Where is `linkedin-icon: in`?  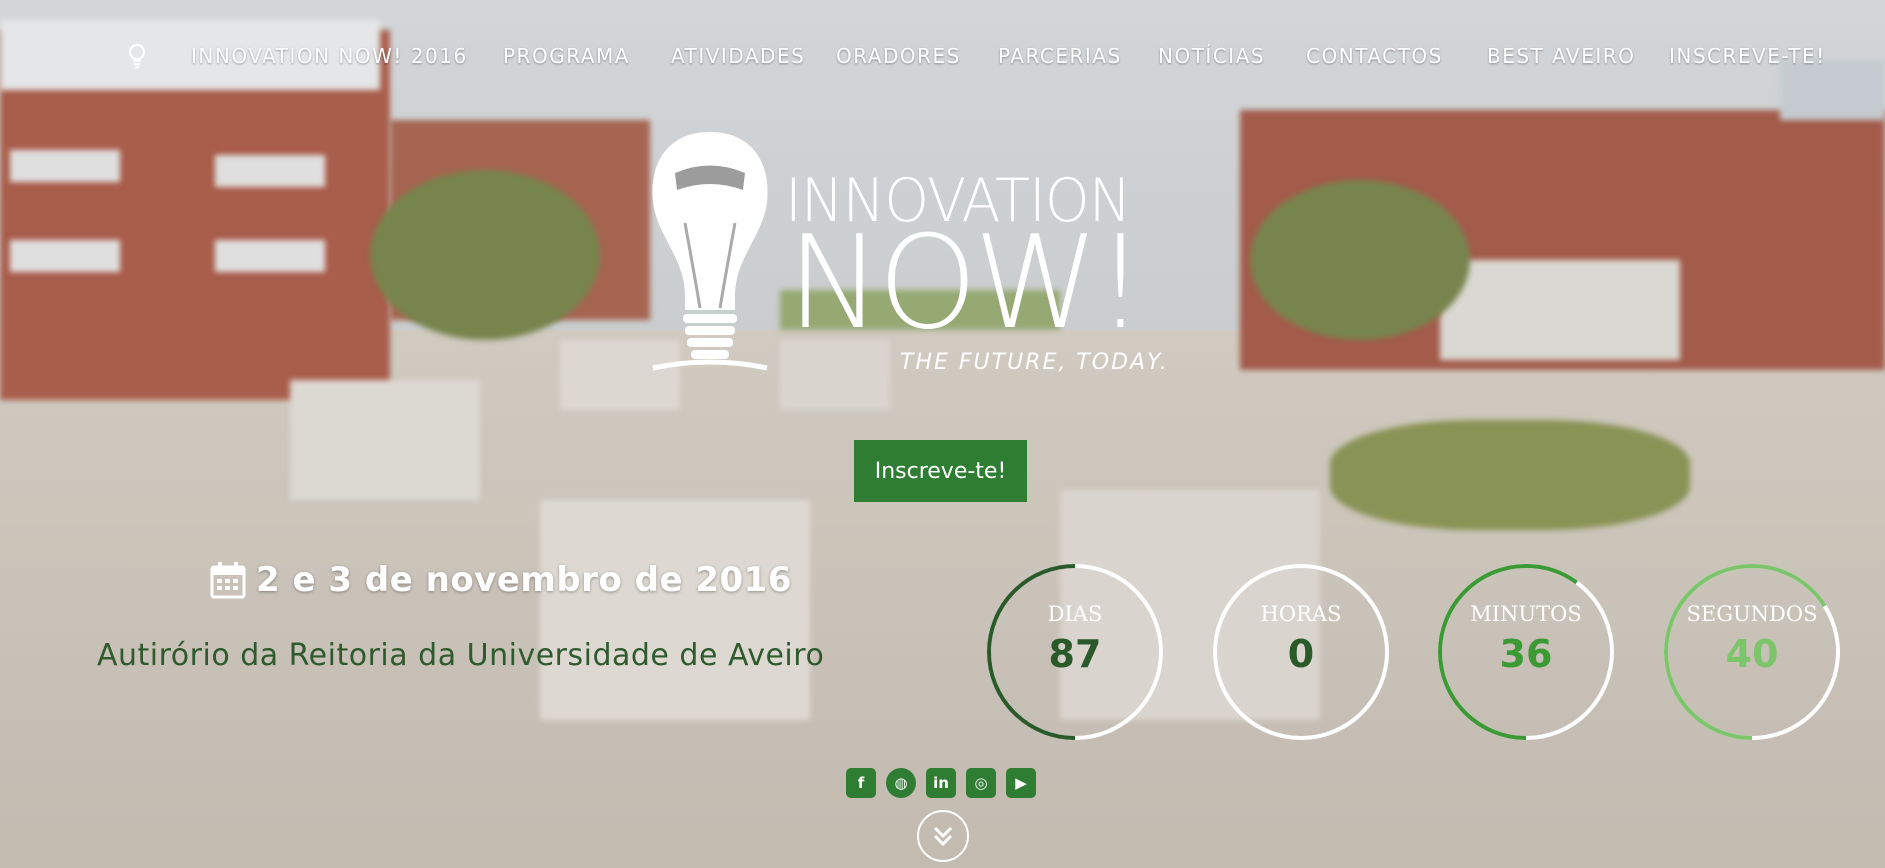 linkedin-icon: in is located at coordinates (941, 783).